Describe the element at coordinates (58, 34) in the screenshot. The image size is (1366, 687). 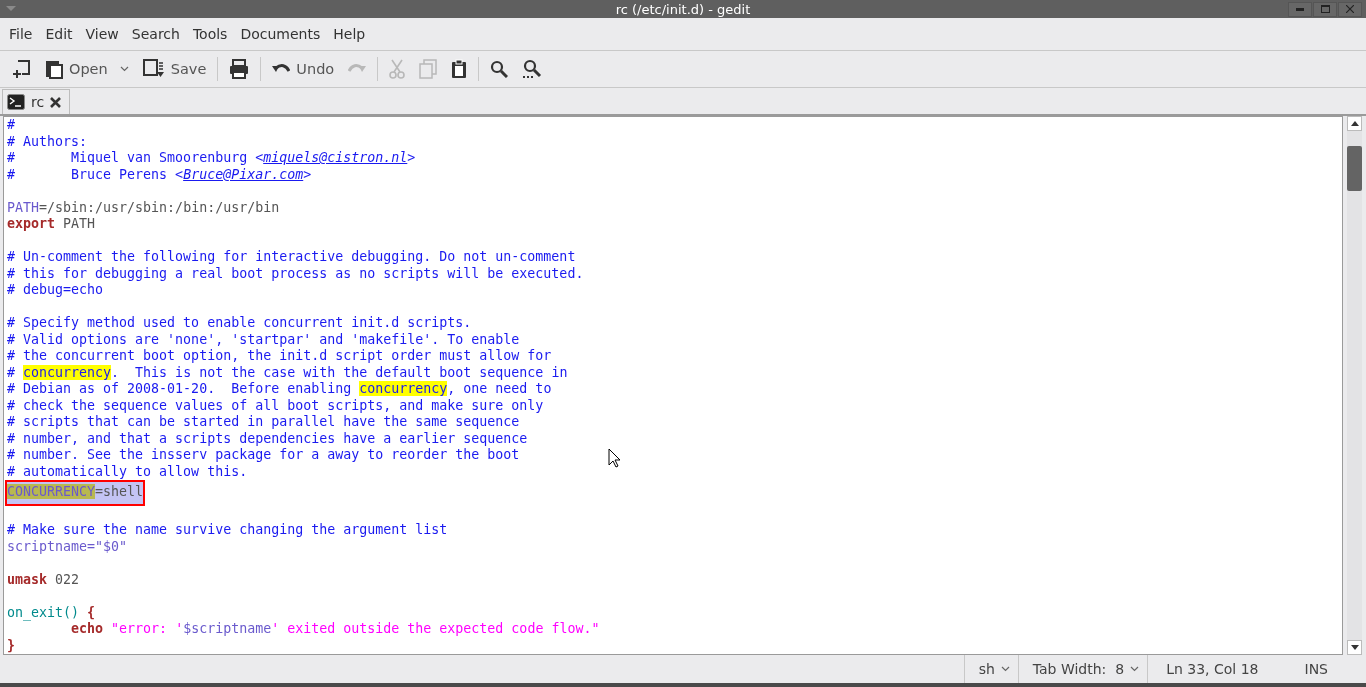
I see `menu-item: Edit` at that location.